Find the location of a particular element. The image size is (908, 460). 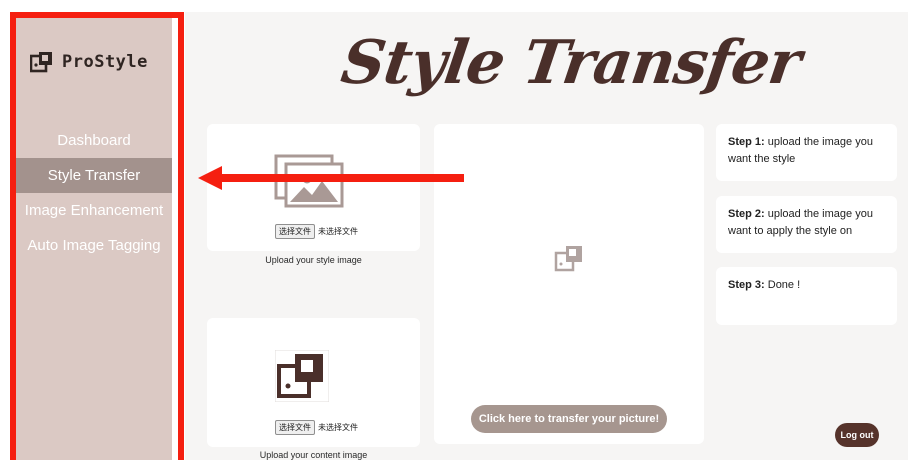

step-2-label: Step 2: is located at coordinates (746, 214).